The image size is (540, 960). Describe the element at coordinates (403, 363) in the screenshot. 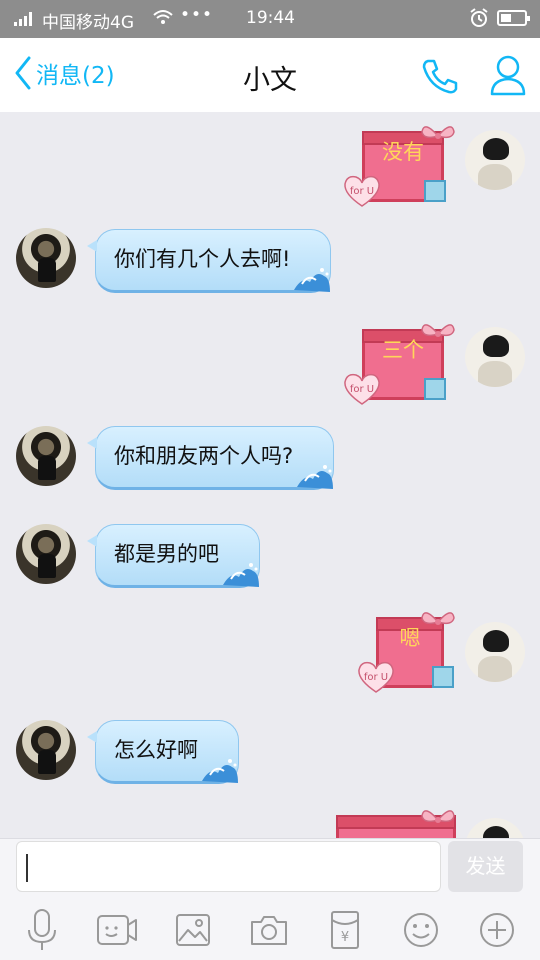

I see `gift-message: 三个 for U` at that location.